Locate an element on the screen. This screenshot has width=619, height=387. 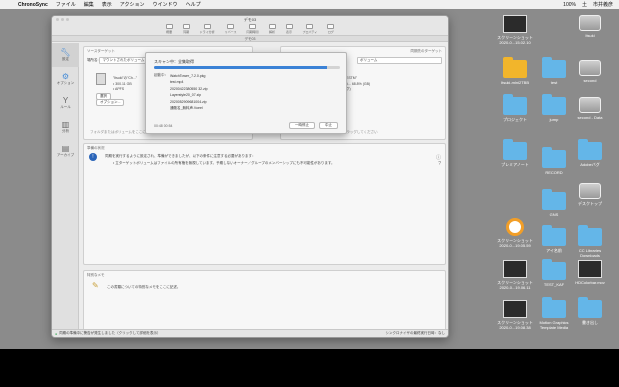
destination-volume-popup: ボリューム is located at coordinates (399, 60).